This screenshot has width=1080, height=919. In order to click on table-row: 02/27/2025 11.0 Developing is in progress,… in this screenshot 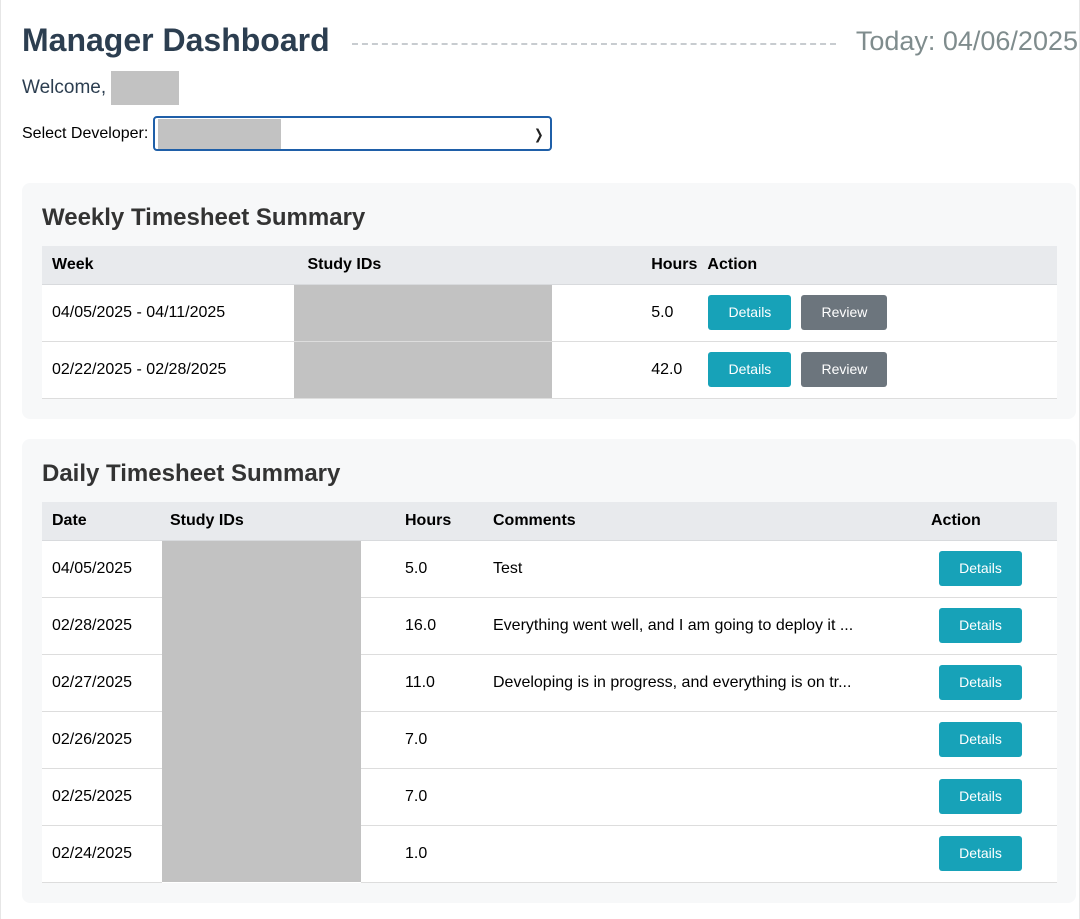, I will do `click(549, 683)`.